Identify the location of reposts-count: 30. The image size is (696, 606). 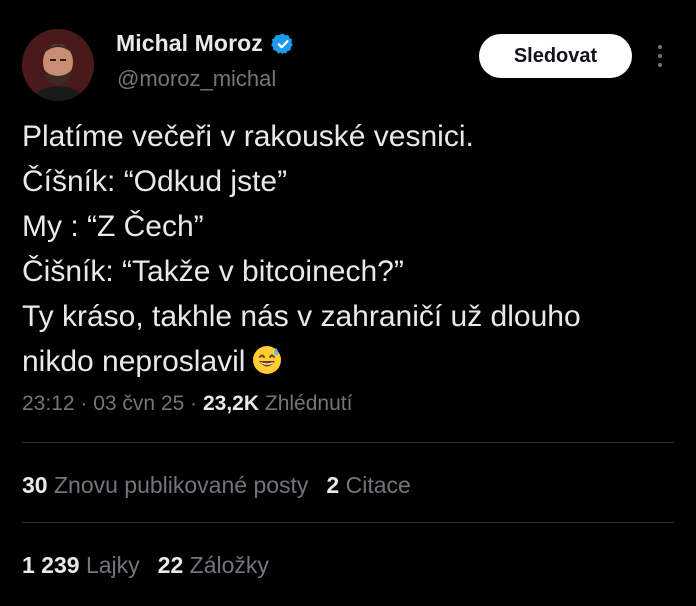
(35, 485).